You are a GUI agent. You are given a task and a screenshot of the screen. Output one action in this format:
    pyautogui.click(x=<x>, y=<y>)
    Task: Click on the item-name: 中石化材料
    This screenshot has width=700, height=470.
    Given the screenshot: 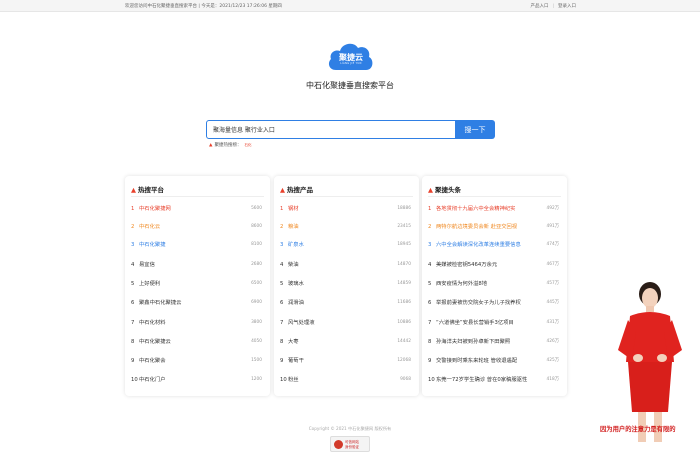 What is the action you would take?
    pyautogui.click(x=152, y=323)
    